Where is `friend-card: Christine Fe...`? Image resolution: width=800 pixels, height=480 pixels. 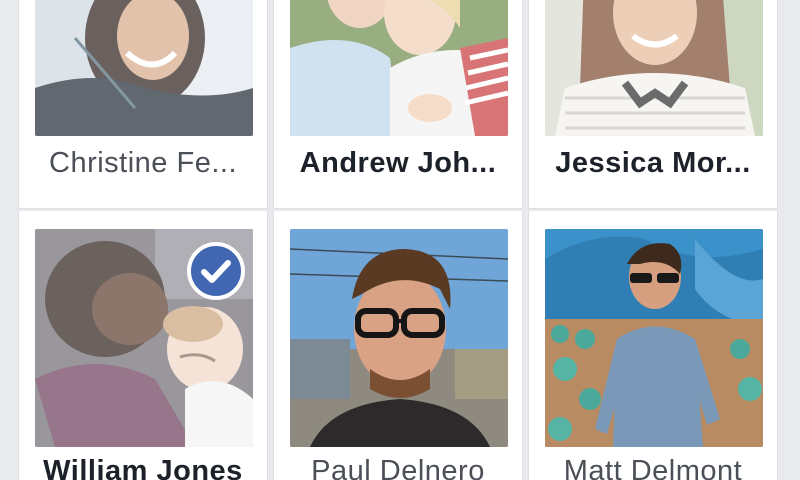
friend-card: Christine Fe... is located at coordinates (143, 104).